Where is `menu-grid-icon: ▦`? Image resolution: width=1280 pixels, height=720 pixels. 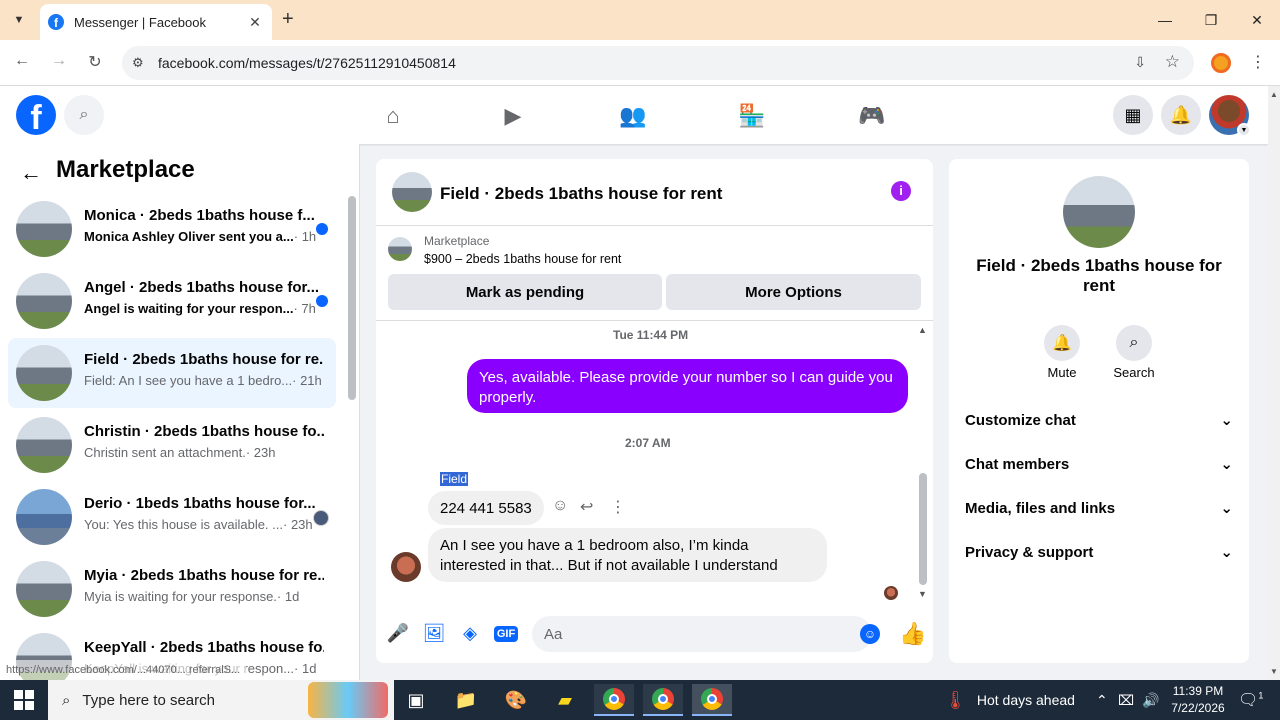
menu-grid-icon: ▦ is located at coordinates (1133, 115).